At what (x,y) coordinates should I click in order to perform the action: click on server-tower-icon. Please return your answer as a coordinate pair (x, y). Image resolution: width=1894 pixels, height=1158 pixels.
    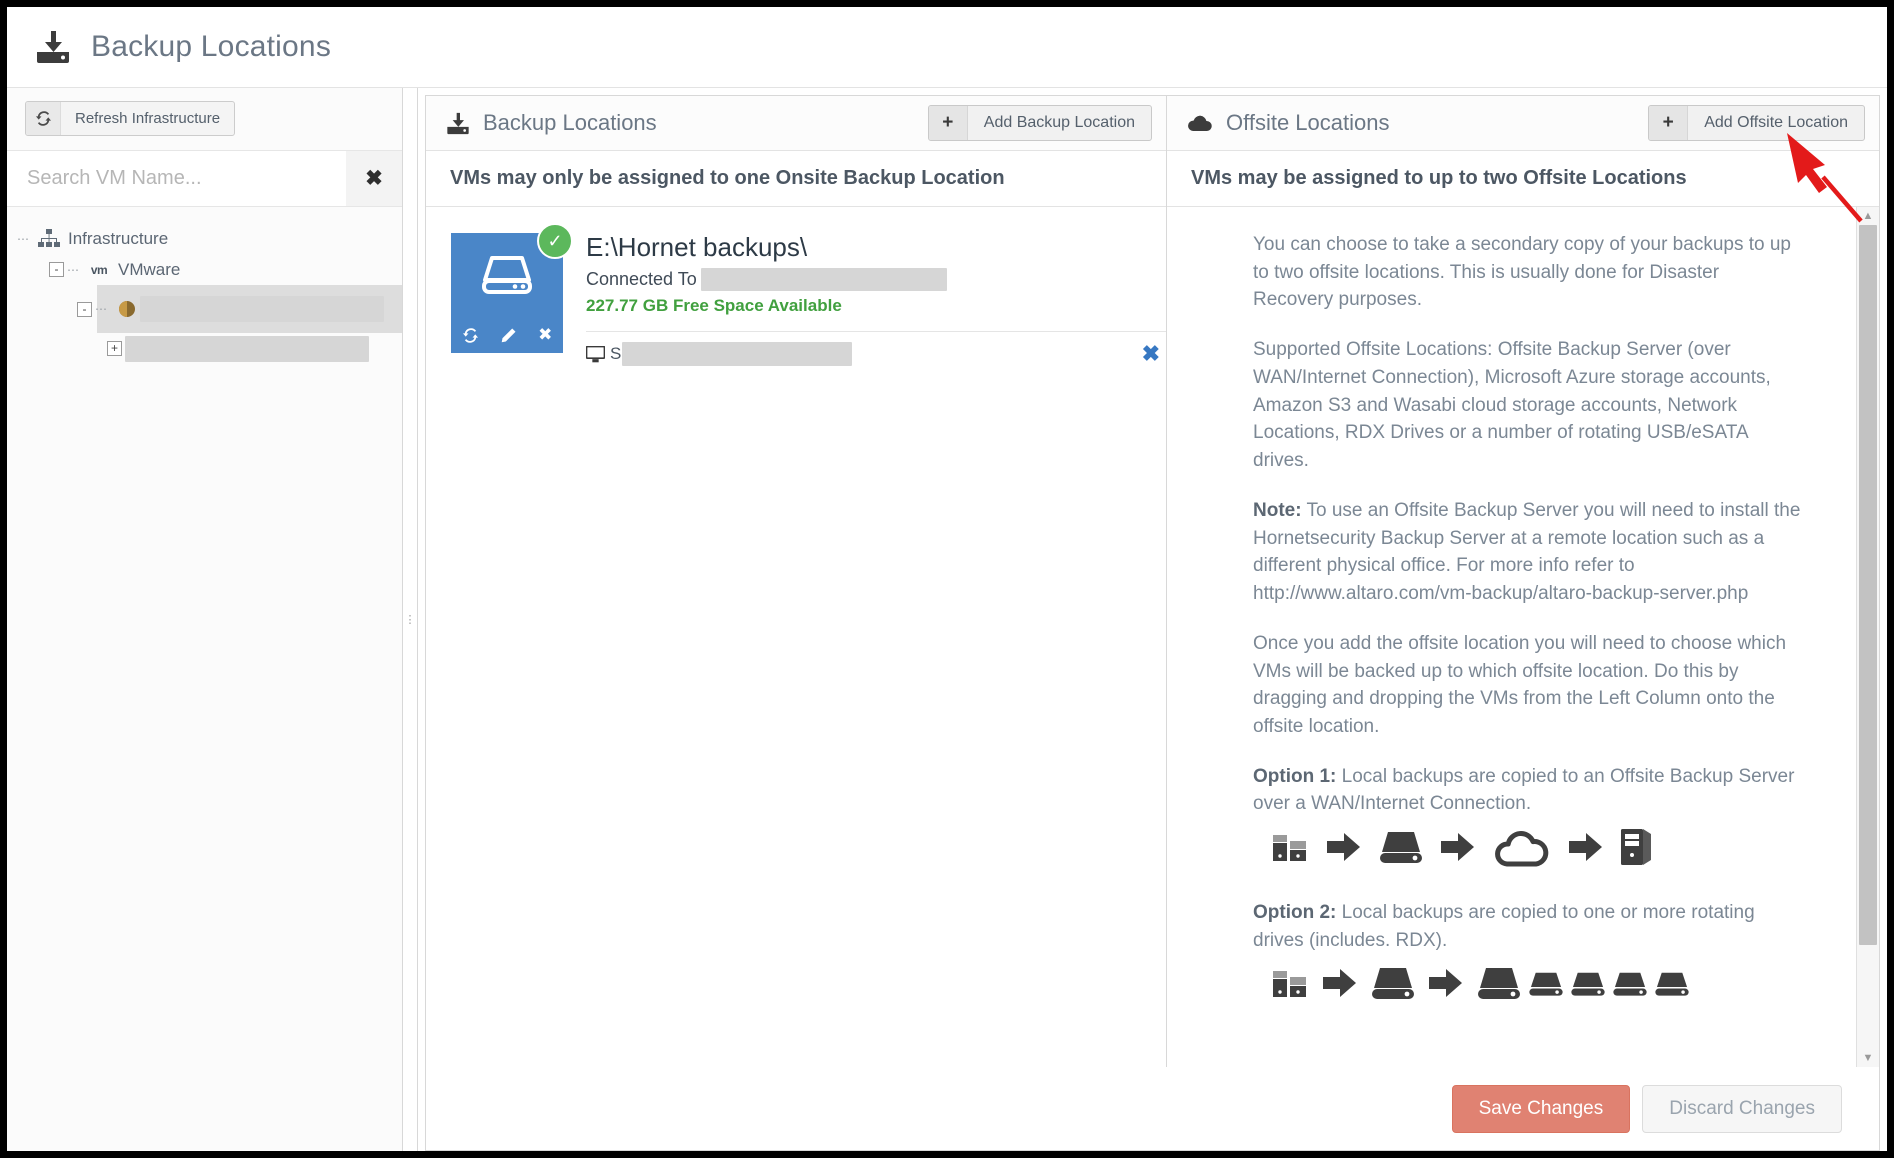
    Looking at the image, I should click on (1637, 849).